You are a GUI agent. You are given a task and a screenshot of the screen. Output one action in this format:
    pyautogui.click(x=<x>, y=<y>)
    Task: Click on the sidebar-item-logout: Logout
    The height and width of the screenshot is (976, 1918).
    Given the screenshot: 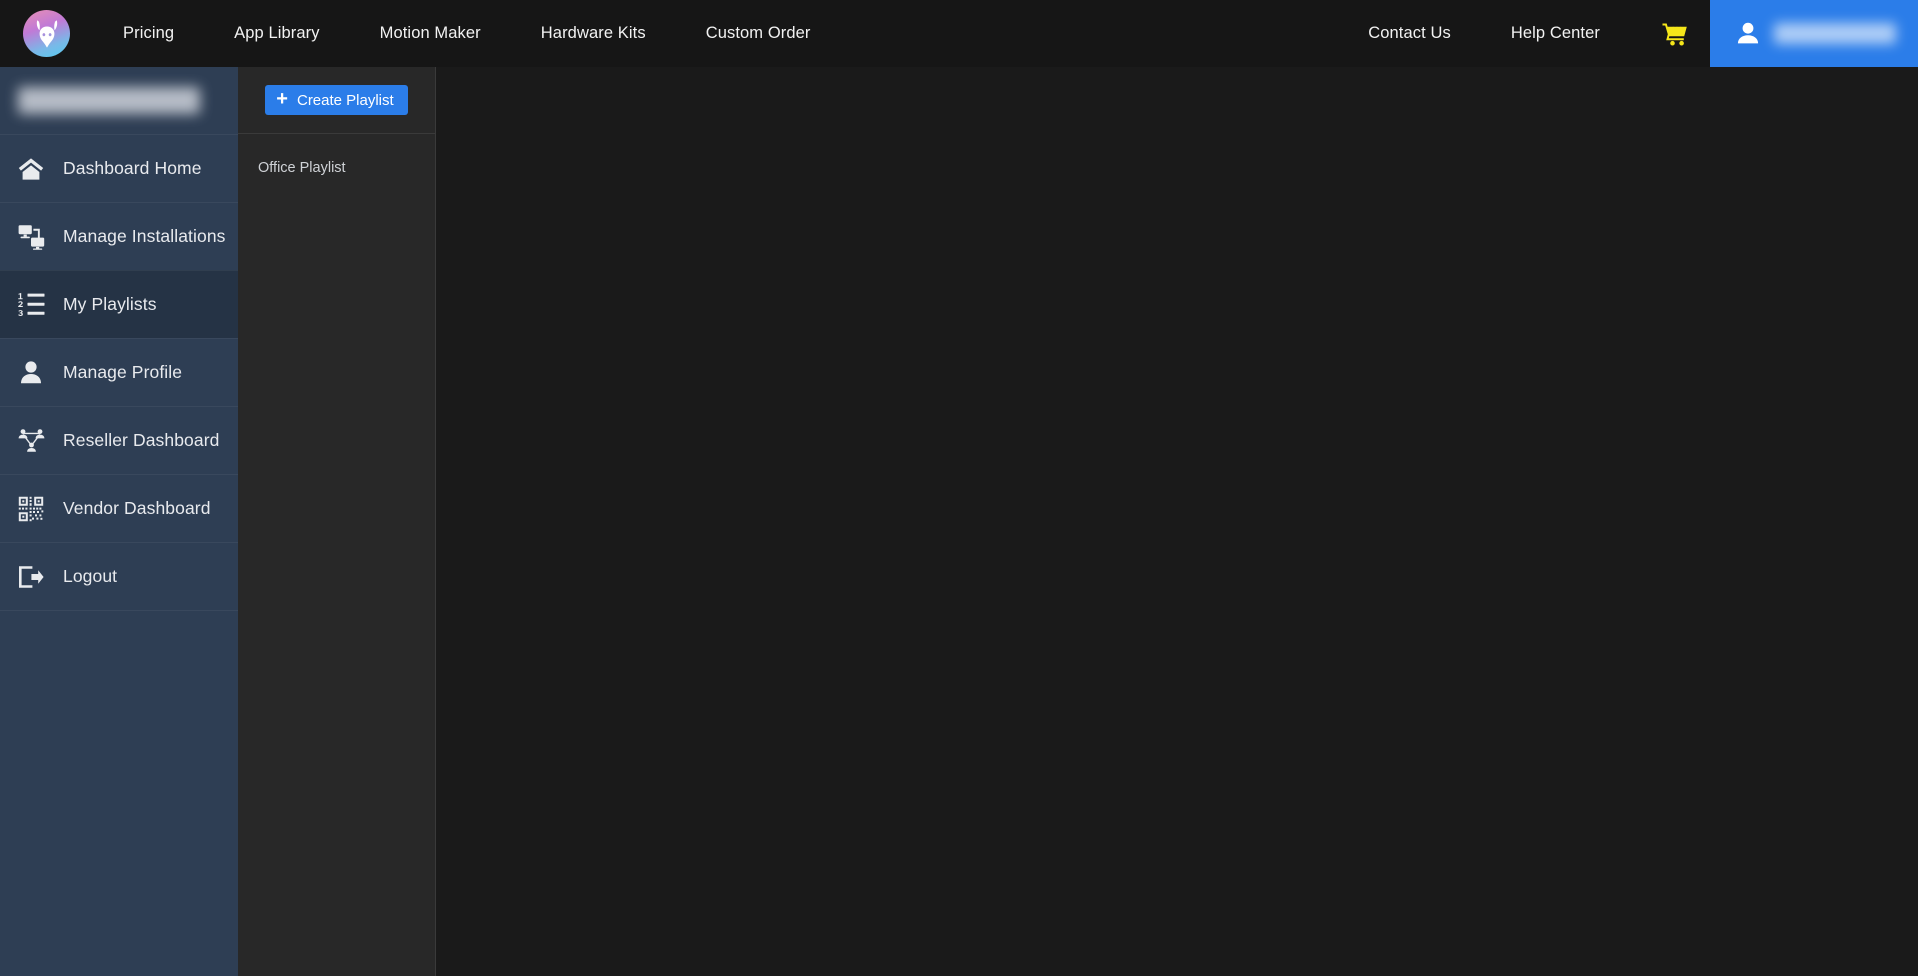 What is the action you would take?
    pyautogui.click(x=119, y=576)
    